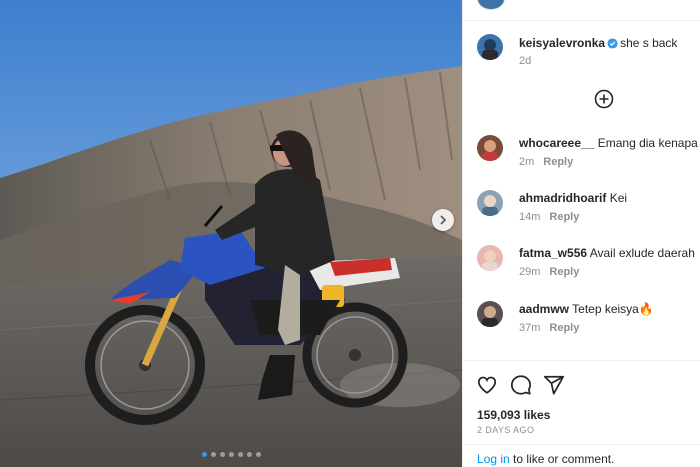  Describe the element at coordinates (618, 198) in the screenshot. I see `comment-text: Kei` at that location.